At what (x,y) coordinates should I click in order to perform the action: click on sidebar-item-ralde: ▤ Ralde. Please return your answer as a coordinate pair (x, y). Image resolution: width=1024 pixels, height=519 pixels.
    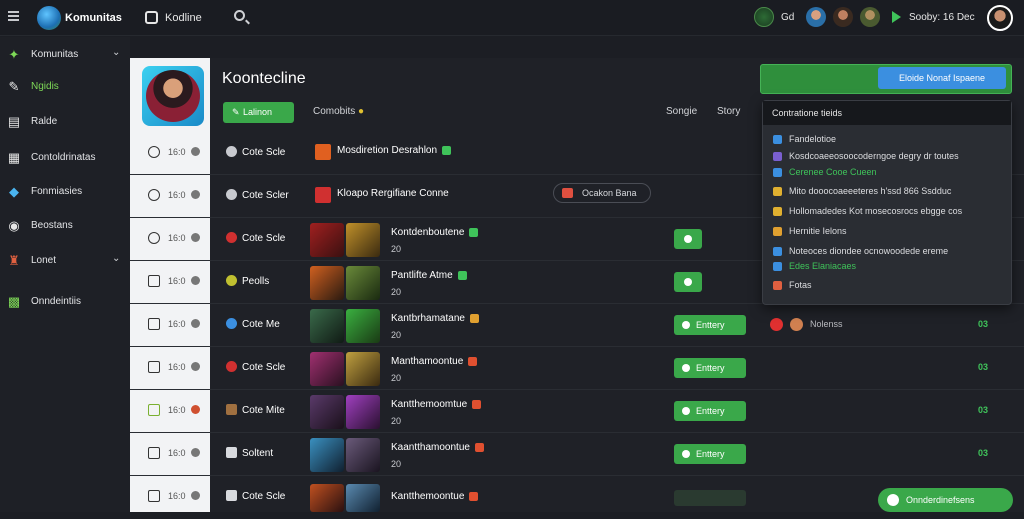
    Looking at the image, I should click on (65, 122).